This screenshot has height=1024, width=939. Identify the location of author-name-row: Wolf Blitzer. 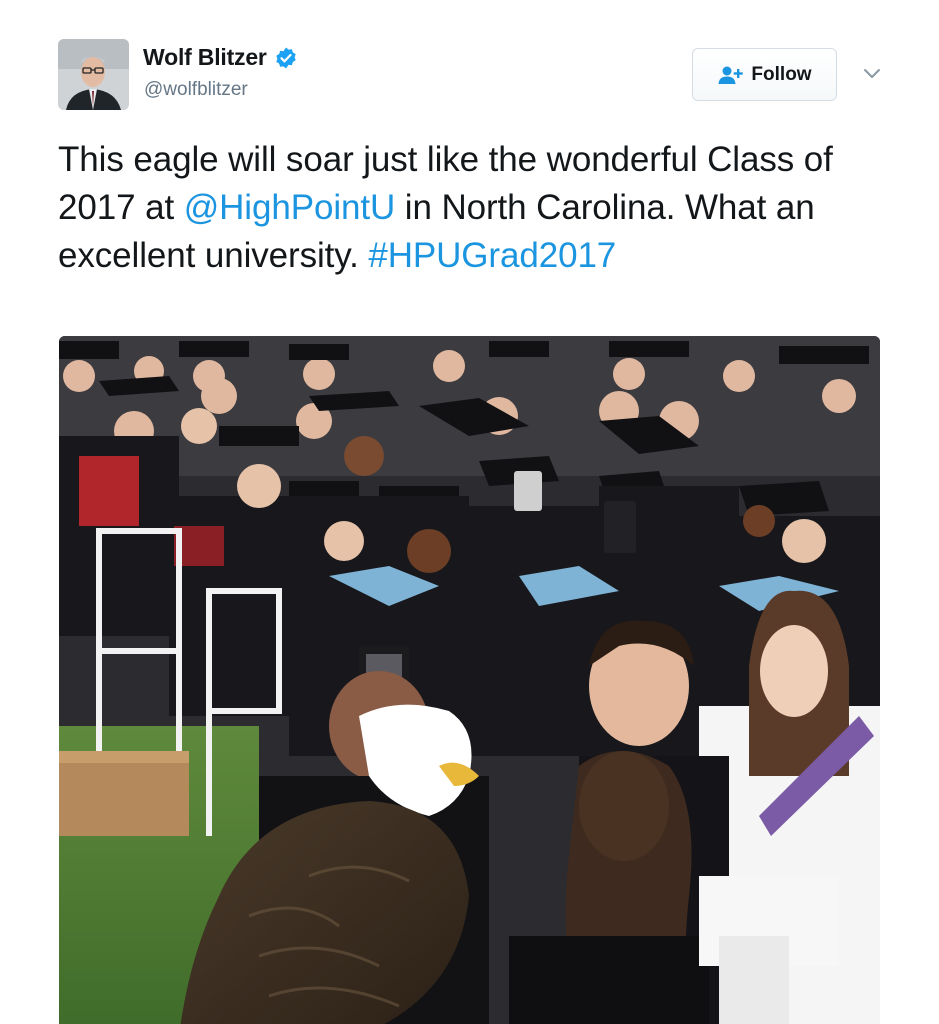
(220, 57).